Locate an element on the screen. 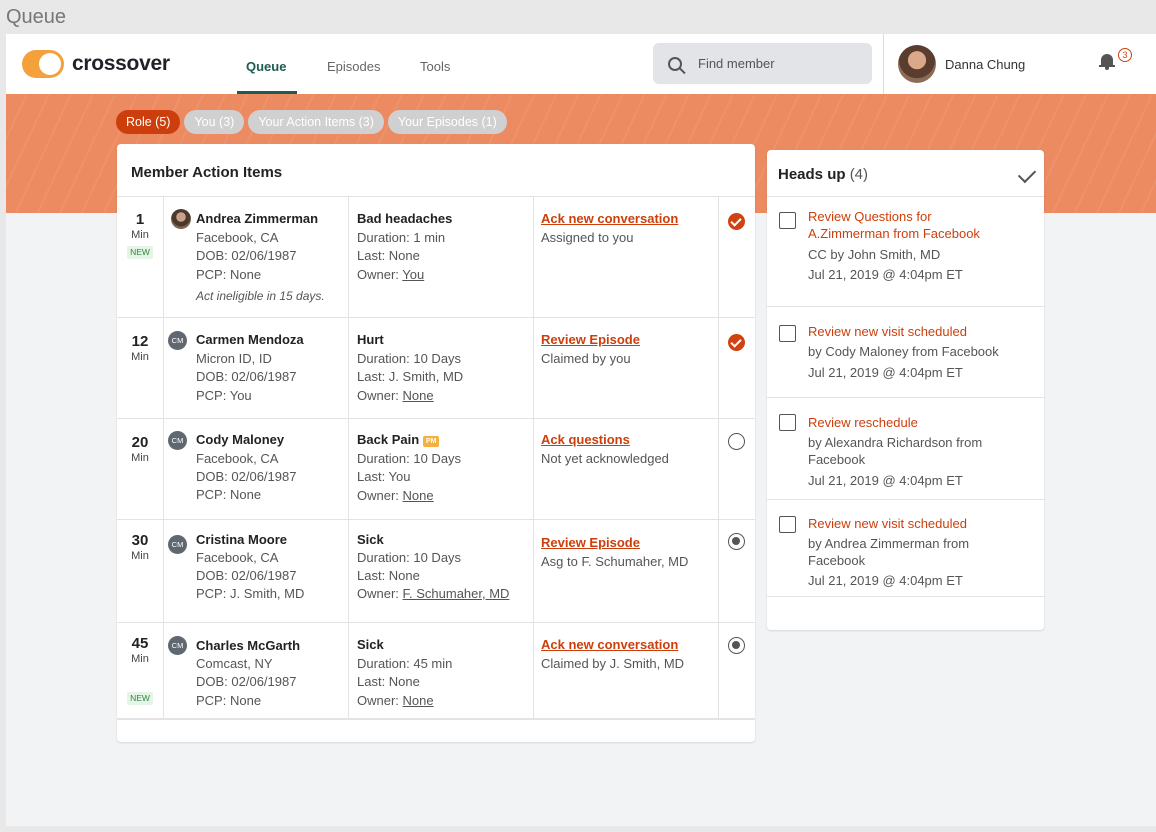  episode-label: Back Pain is located at coordinates (388, 439).